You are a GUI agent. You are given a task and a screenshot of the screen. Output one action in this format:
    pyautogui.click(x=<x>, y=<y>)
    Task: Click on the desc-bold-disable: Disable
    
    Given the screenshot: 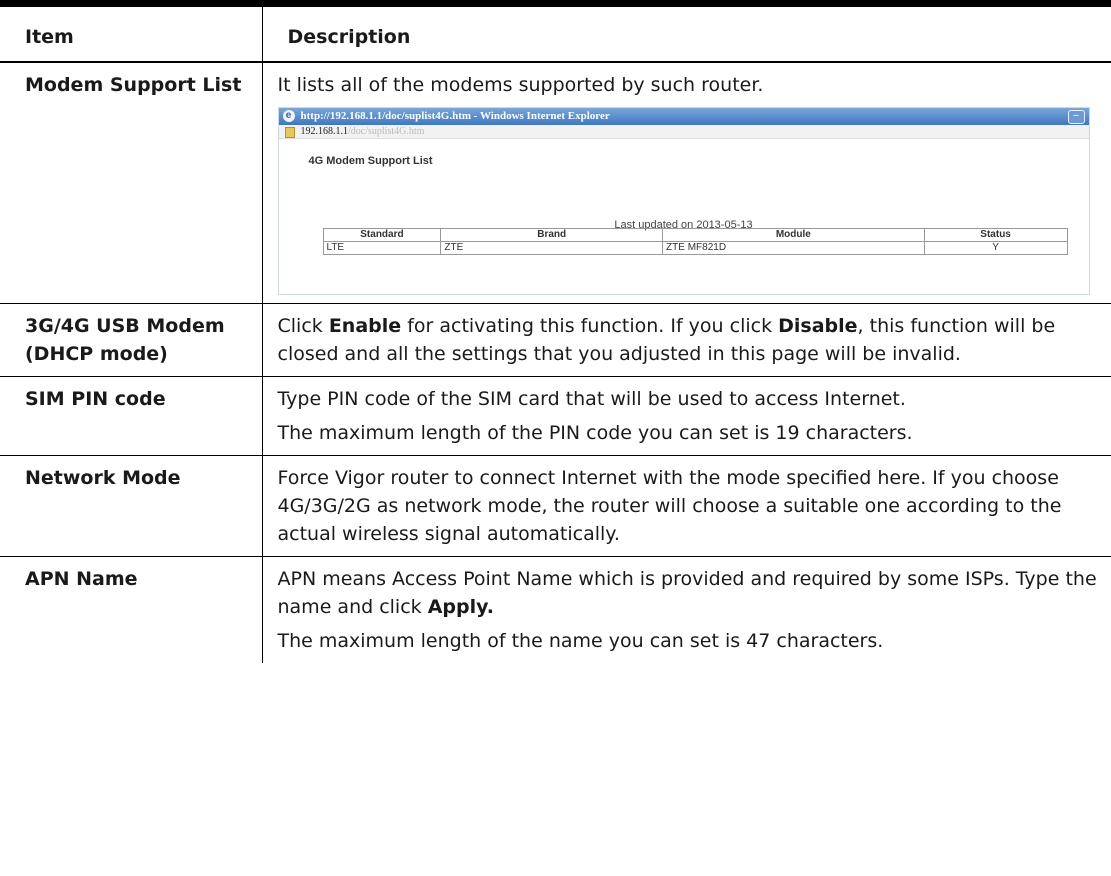 What is the action you would take?
    pyautogui.click(x=818, y=326)
    